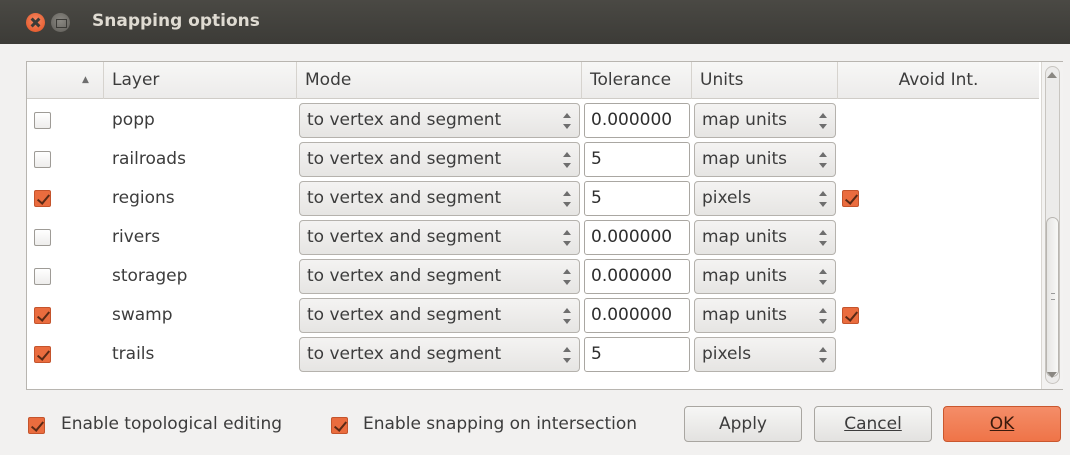  I want to click on ok-button-label: OK, so click(1002, 424).